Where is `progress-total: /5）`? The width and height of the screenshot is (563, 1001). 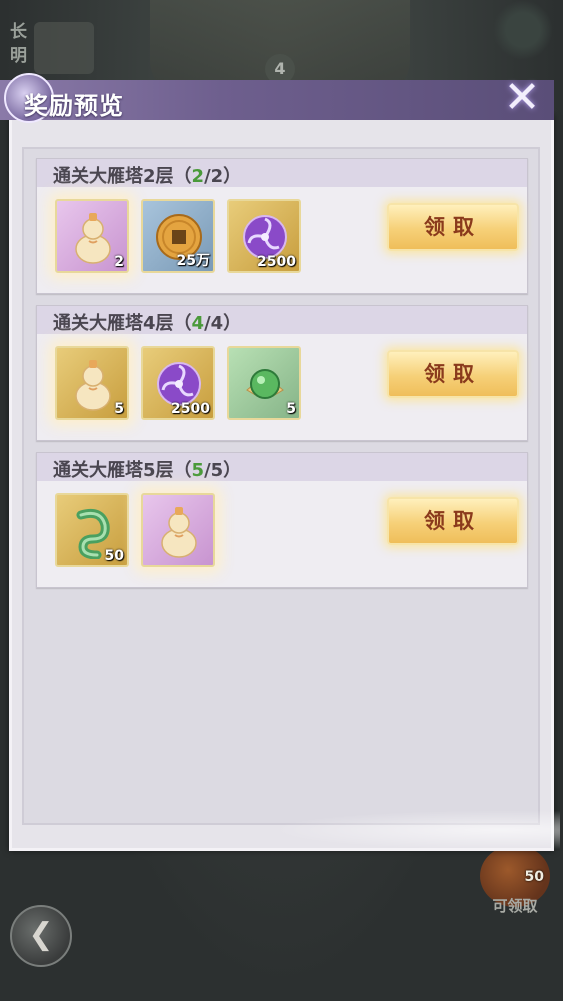
progress-total: /5） is located at coordinates (223, 470).